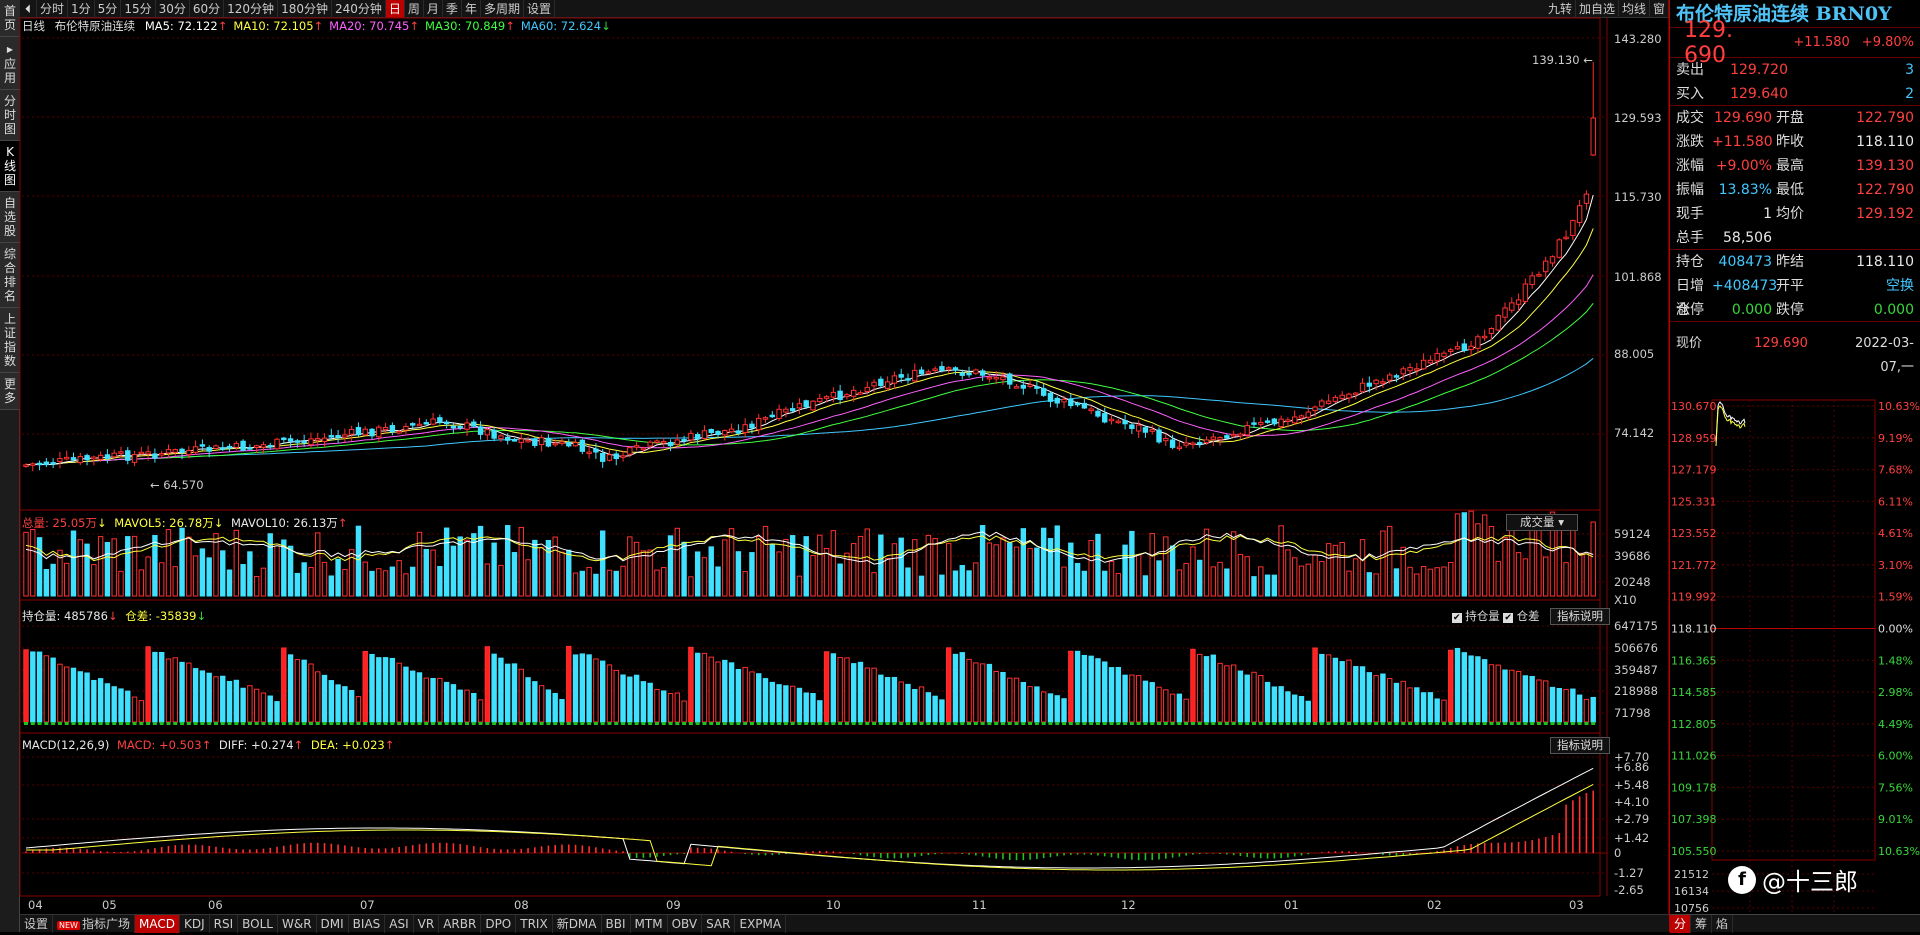 The width and height of the screenshot is (1920, 935). What do you see at coordinates (616, 923) in the screenshot?
I see `indicator-tab-15: BBI` at bounding box center [616, 923].